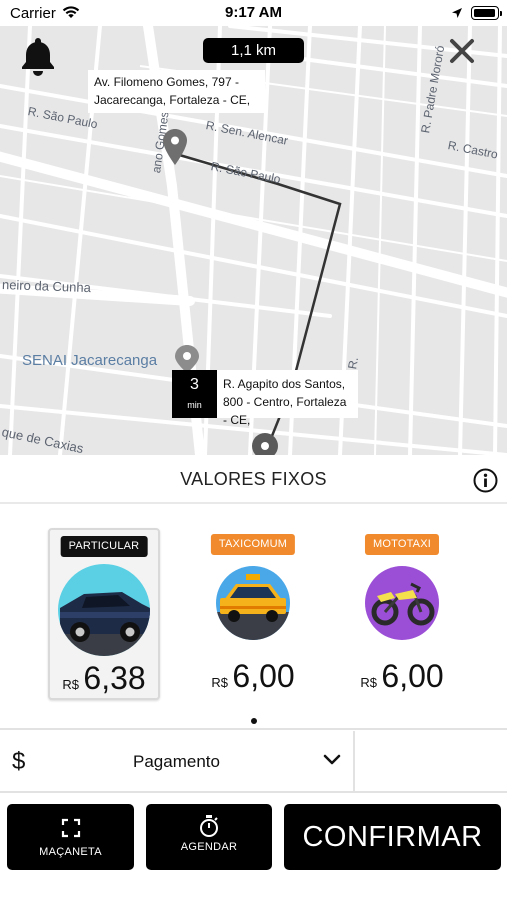 The image size is (507, 900). I want to click on location-arrow-icon, so click(457, 15).